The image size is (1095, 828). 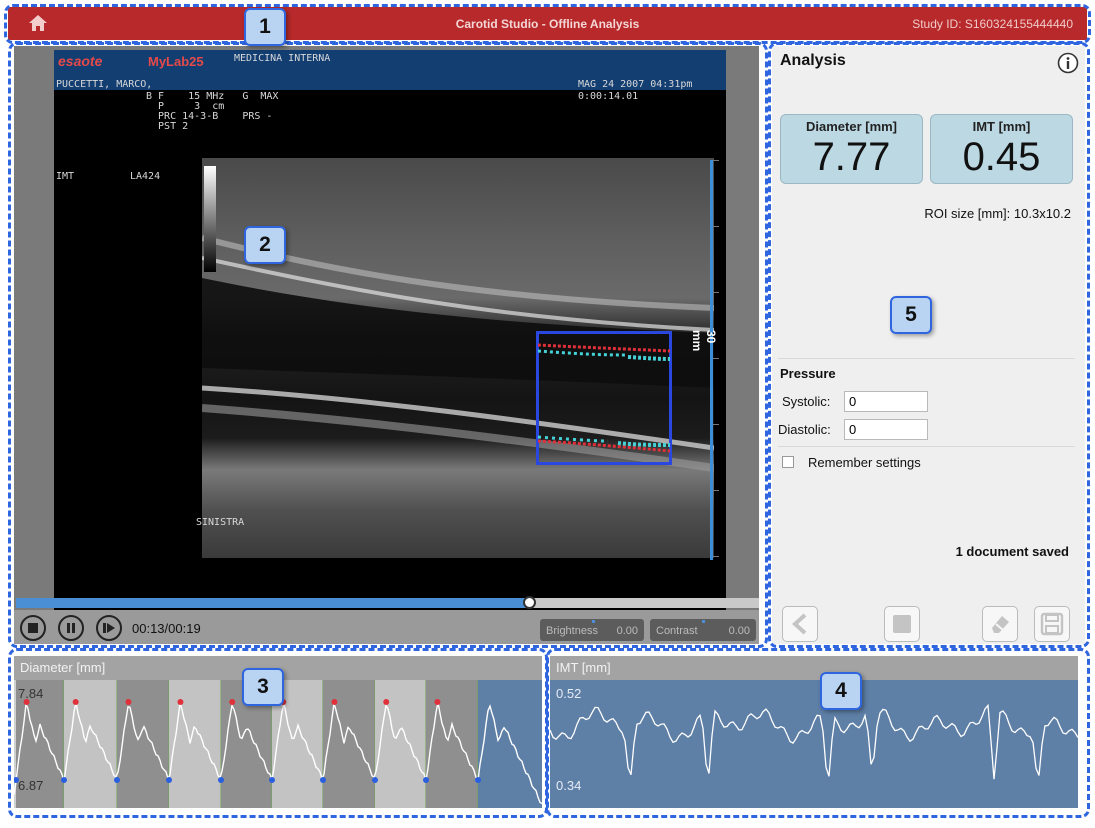 What do you see at coordinates (569, 785) in the screenshot?
I see `imt-min-label: 0.34` at bounding box center [569, 785].